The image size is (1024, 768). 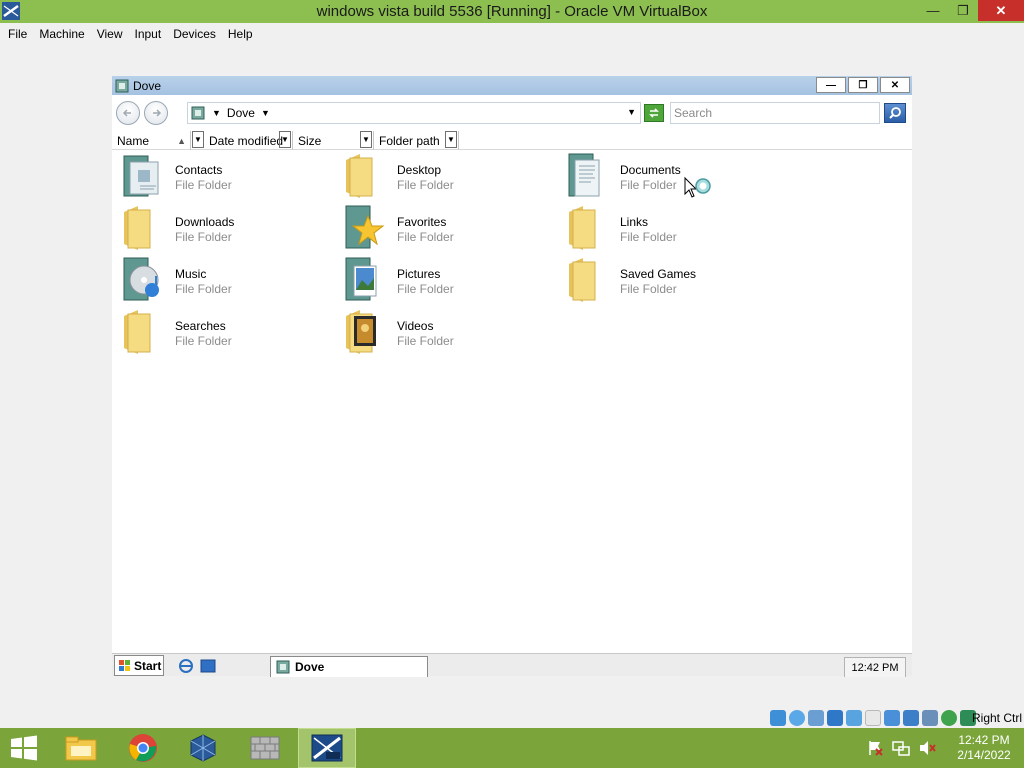 I want to click on guest-clock: 12:42 PM, so click(x=875, y=667).